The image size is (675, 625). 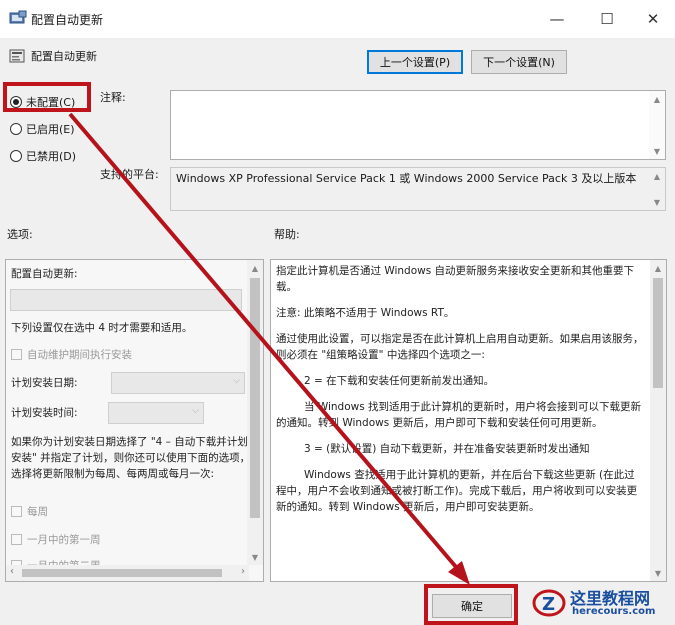 I want to click on watermark-url: herecours.com, so click(x=614, y=611).